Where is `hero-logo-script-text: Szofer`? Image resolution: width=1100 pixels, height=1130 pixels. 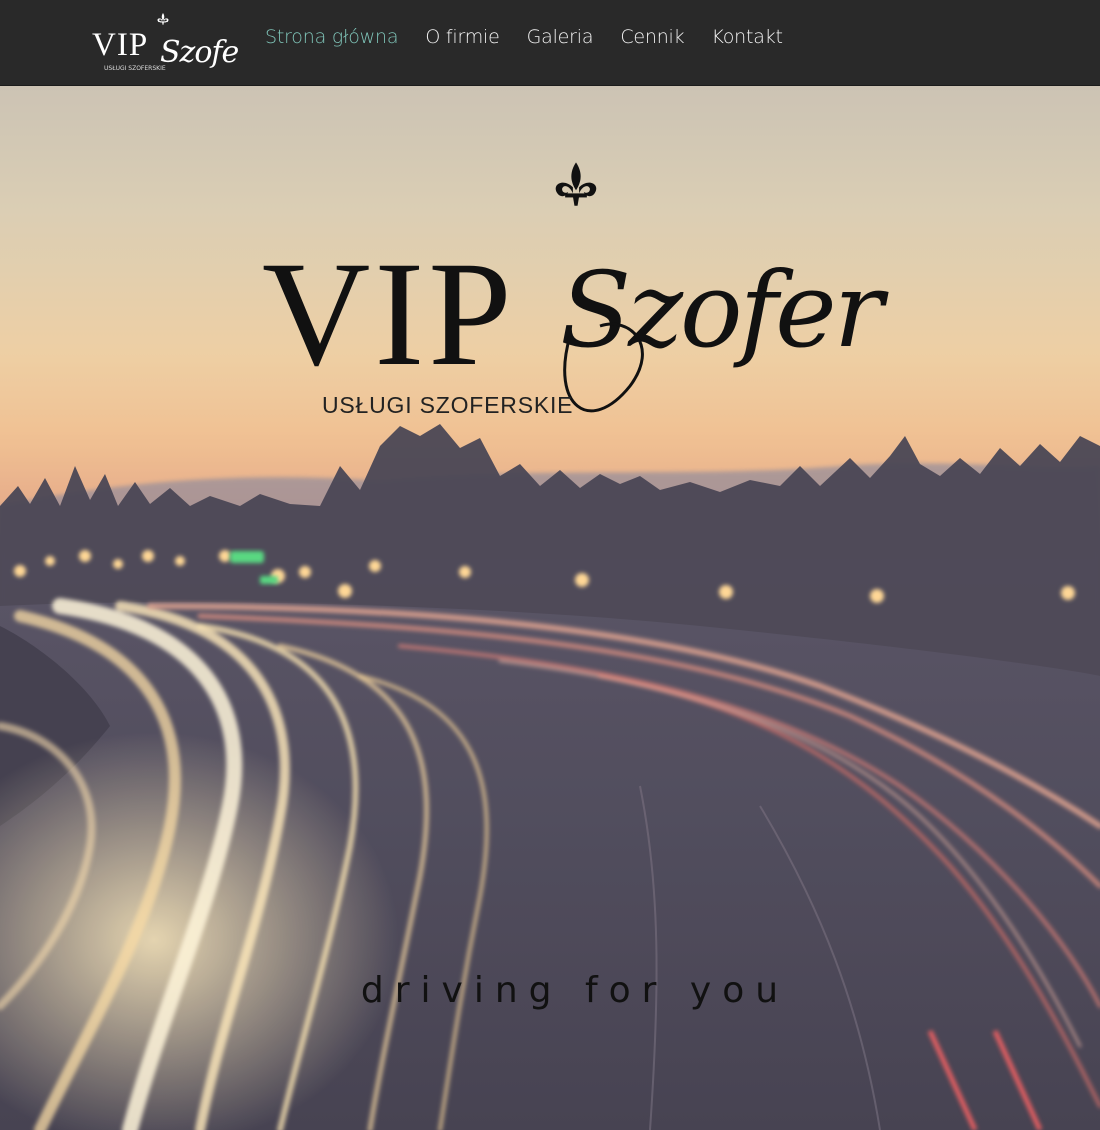
hero-logo-script-text: Szofer is located at coordinates (724, 310).